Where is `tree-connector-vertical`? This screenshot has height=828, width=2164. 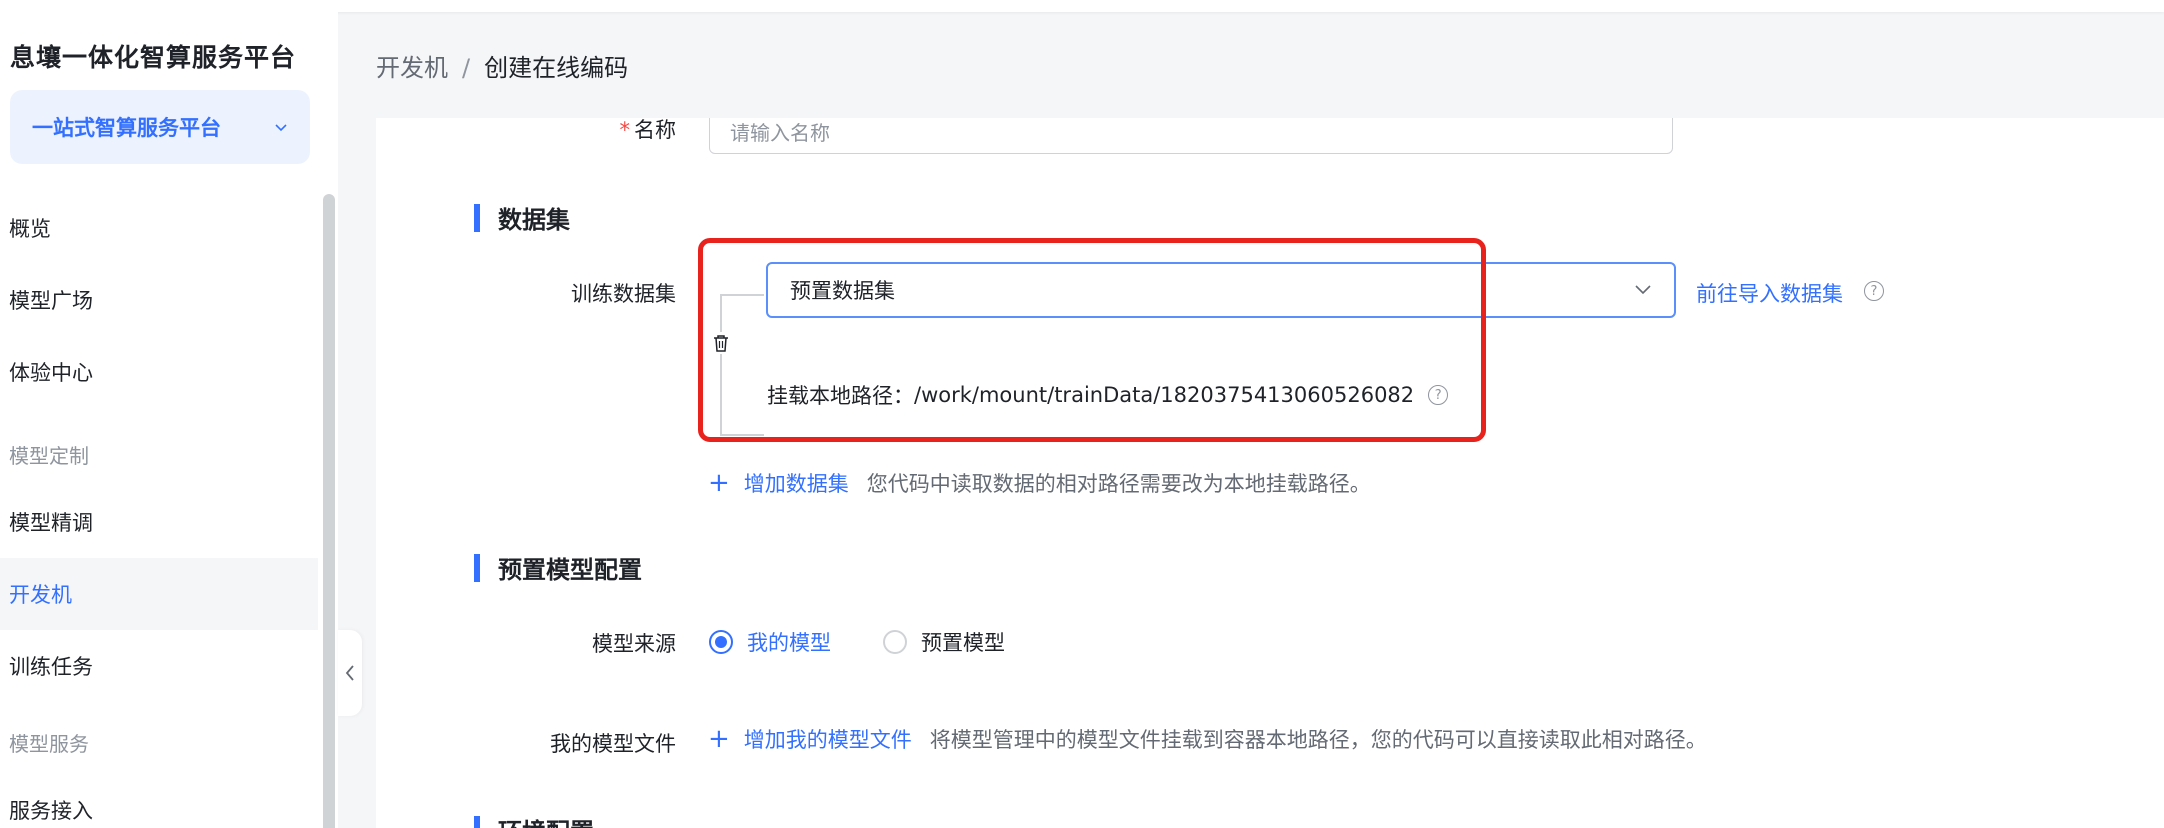 tree-connector-vertical is located at coordinates (721, 365).